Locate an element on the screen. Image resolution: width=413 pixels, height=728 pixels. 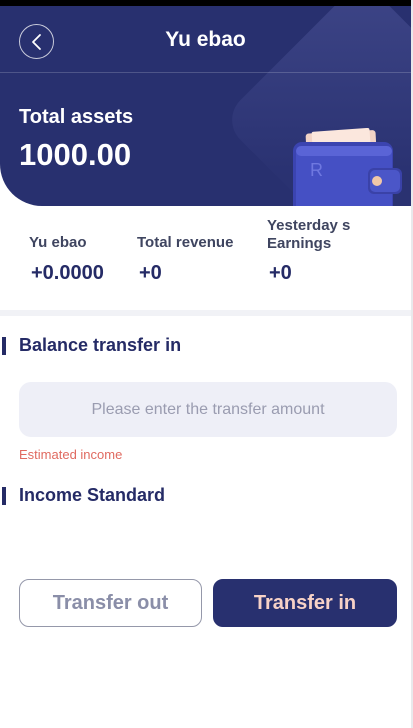
stat-yesterday-label-line1: Yesterday s is located at coordinates (309, 225).